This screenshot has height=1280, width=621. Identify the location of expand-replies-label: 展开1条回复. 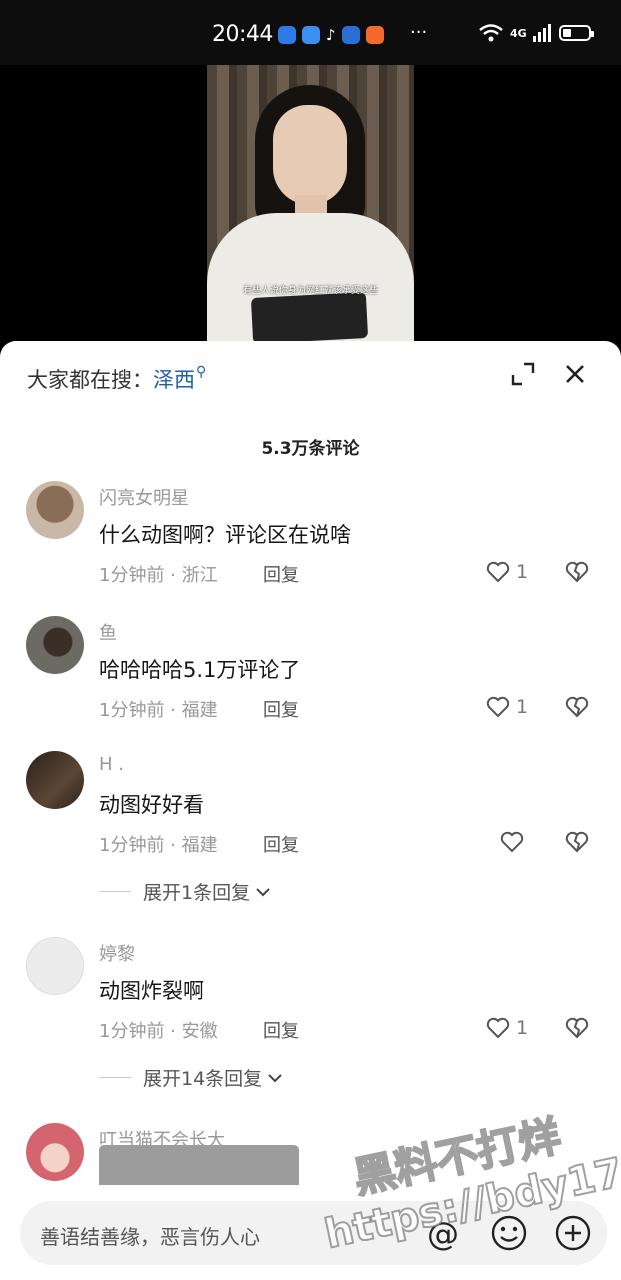
(197, 893).